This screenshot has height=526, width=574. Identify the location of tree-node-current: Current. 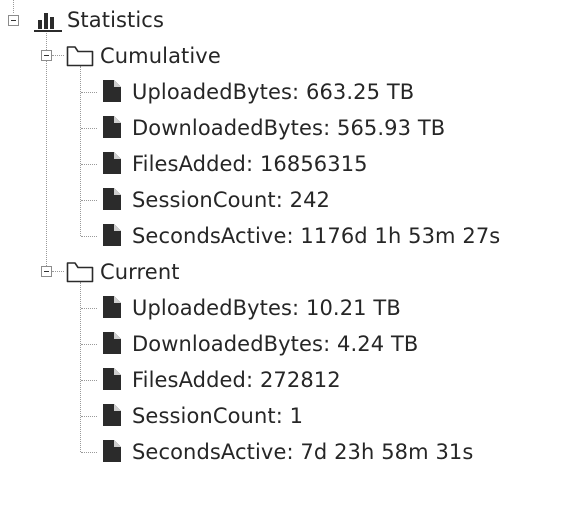
(130, 272).